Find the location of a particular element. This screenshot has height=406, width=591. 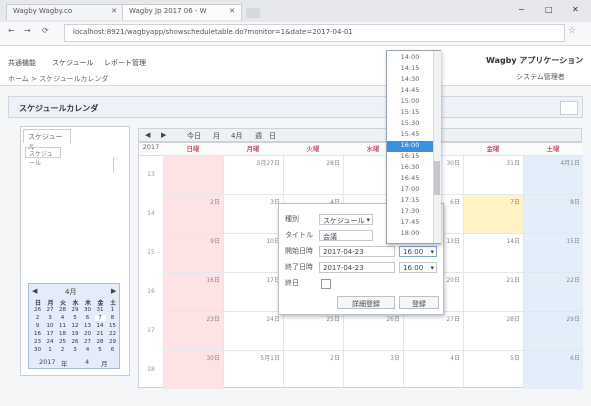

next-month-icon: ▶ is located at coordinates (113, 291).